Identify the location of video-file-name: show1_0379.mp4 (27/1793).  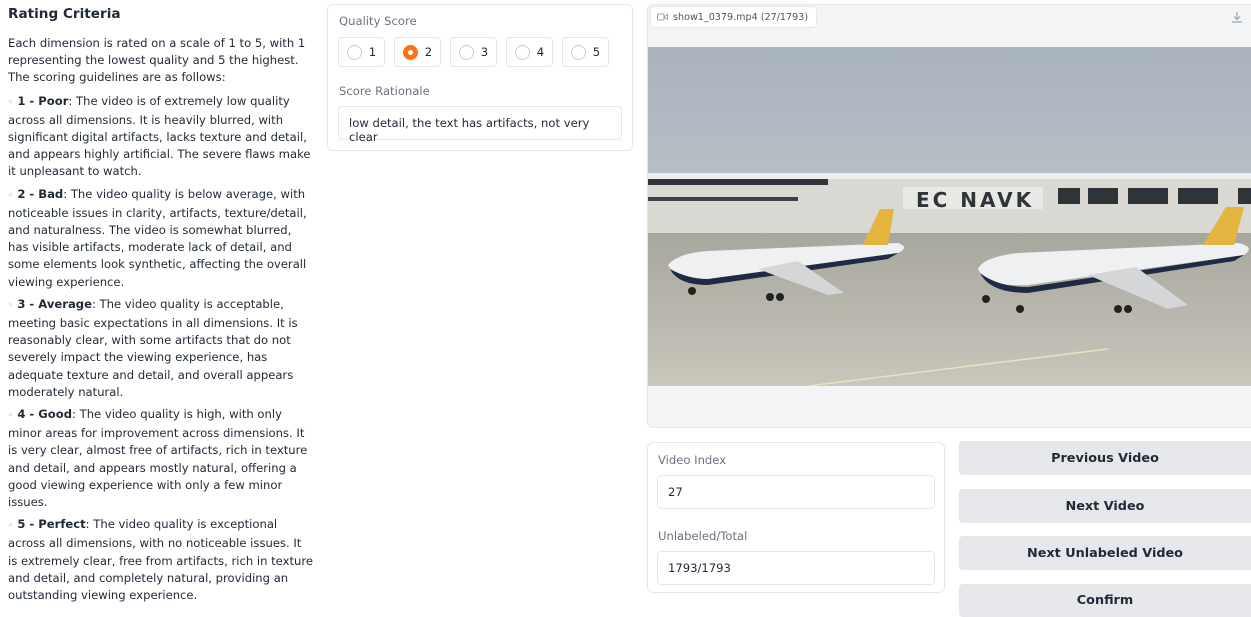
(741, 17).